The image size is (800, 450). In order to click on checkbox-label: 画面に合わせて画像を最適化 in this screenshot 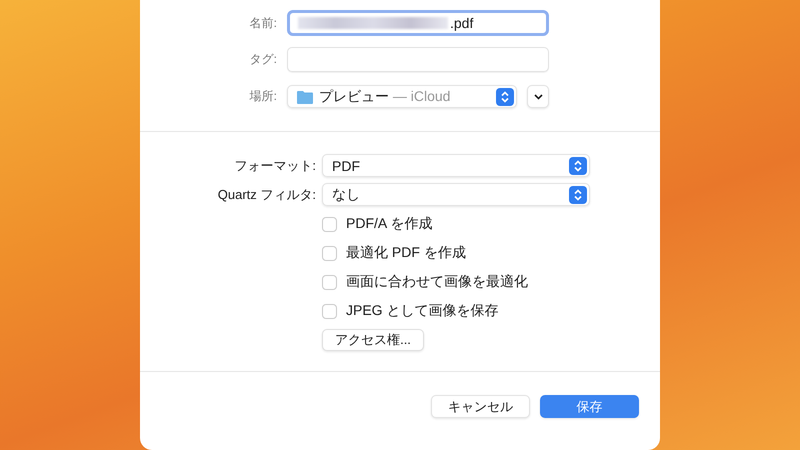, I will do `click(437, 282)`.